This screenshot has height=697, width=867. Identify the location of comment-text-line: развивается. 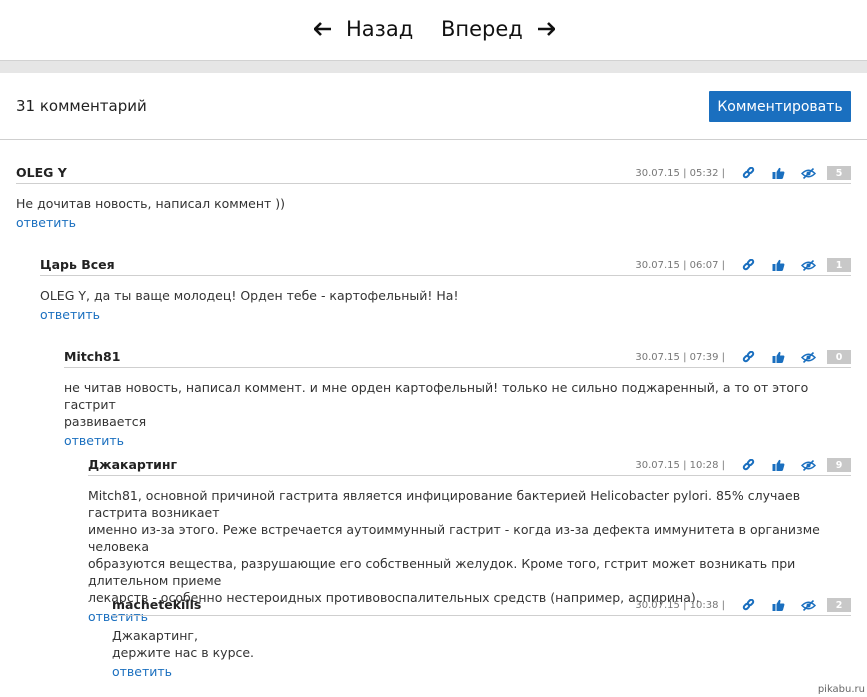
(105, 421).